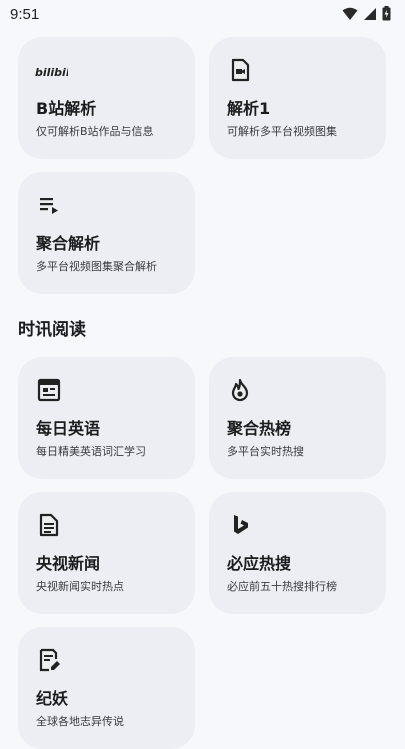  Describe the element at coordinates (106, 418) in the screenshot. I see `card-daily-english: 每日英语 每日精美英语词汇学习` at that location.